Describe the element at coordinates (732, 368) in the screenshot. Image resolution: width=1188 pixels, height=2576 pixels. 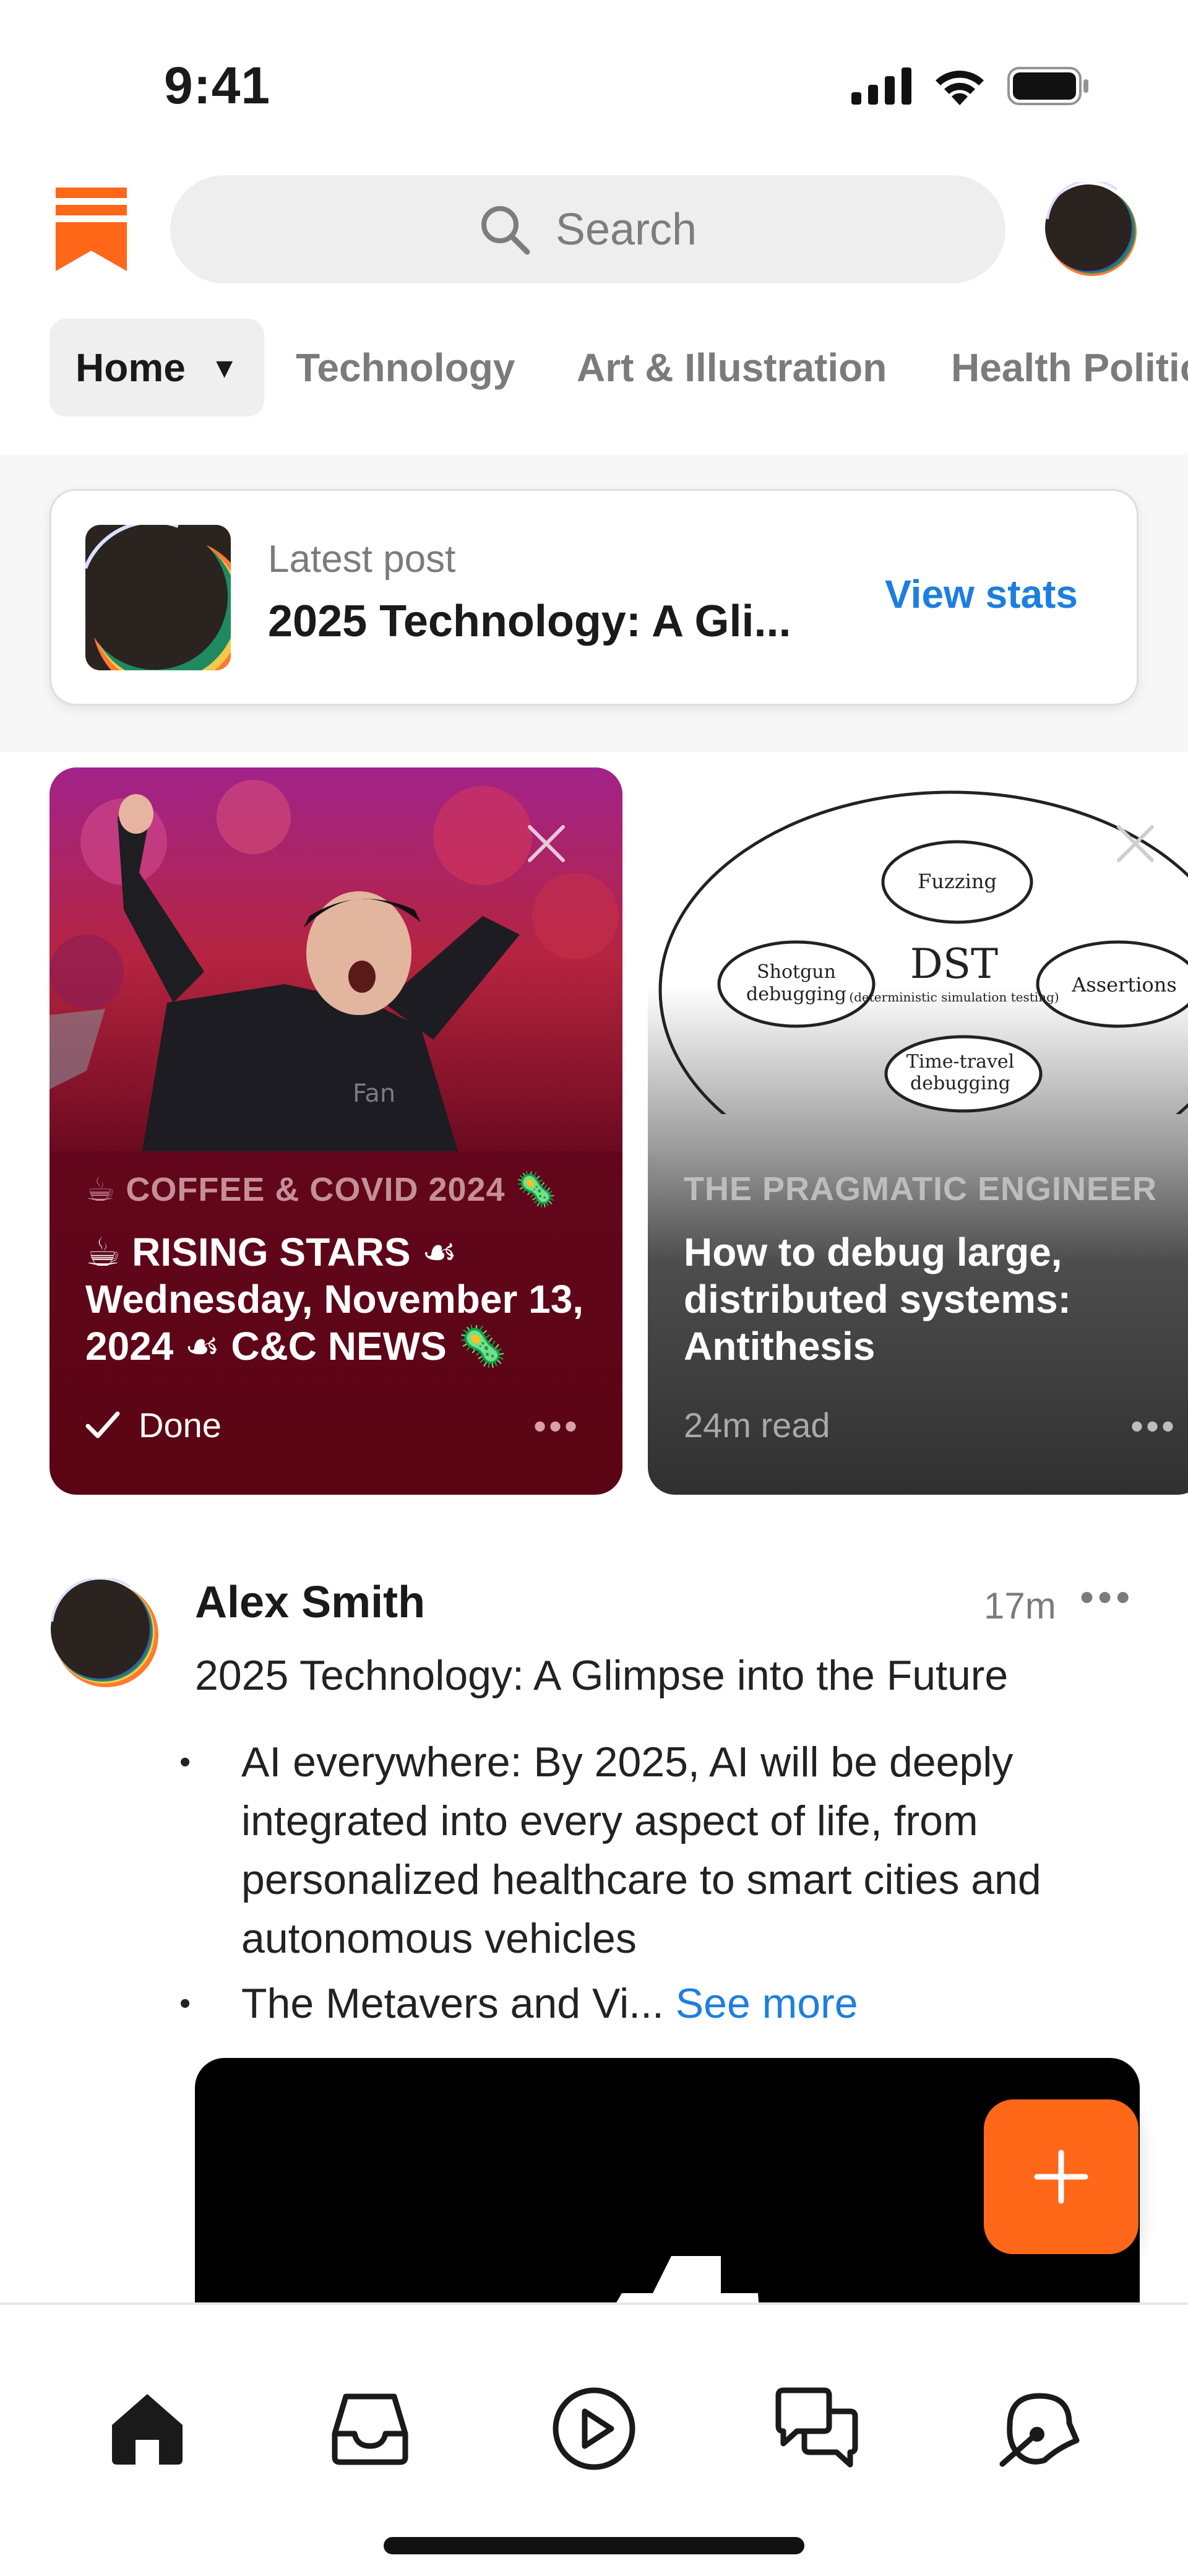
I see `tab-art-illustration: Art & Illustration` at that location.